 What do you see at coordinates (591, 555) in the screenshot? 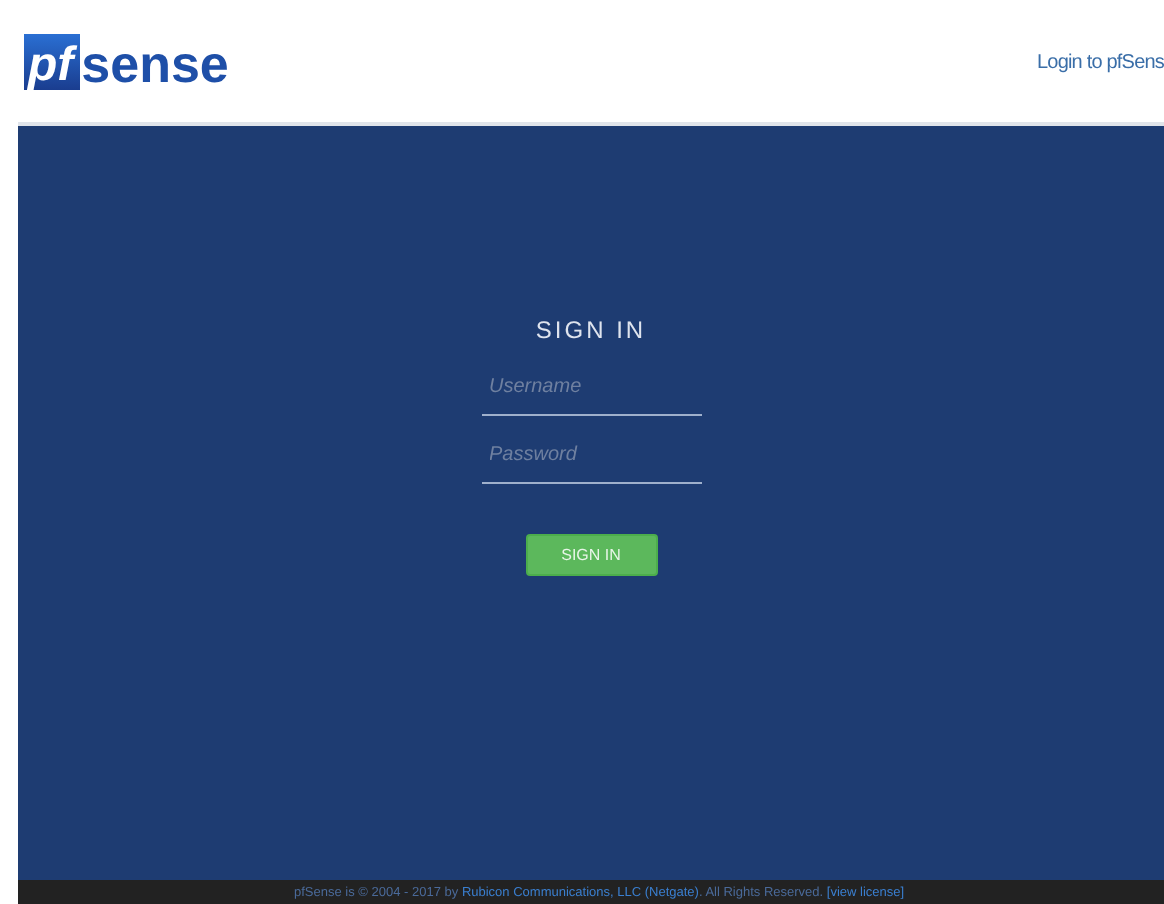
I see `sign-in-button: SIGN IN` at bounding box center [591, 555].